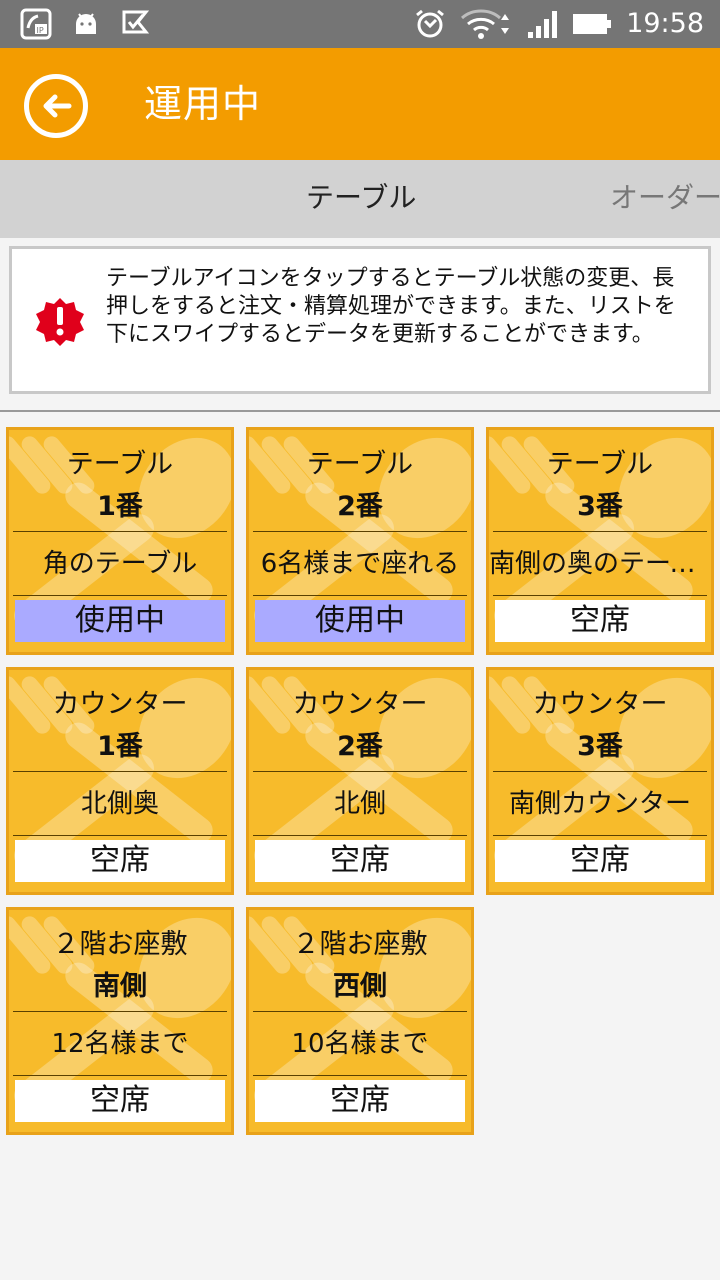 Image resolution: width=720 pixels, height=1280 pixels. Describe the element at coordinates (543, 24) in the screenshot. I see `signal-icon` at that location.